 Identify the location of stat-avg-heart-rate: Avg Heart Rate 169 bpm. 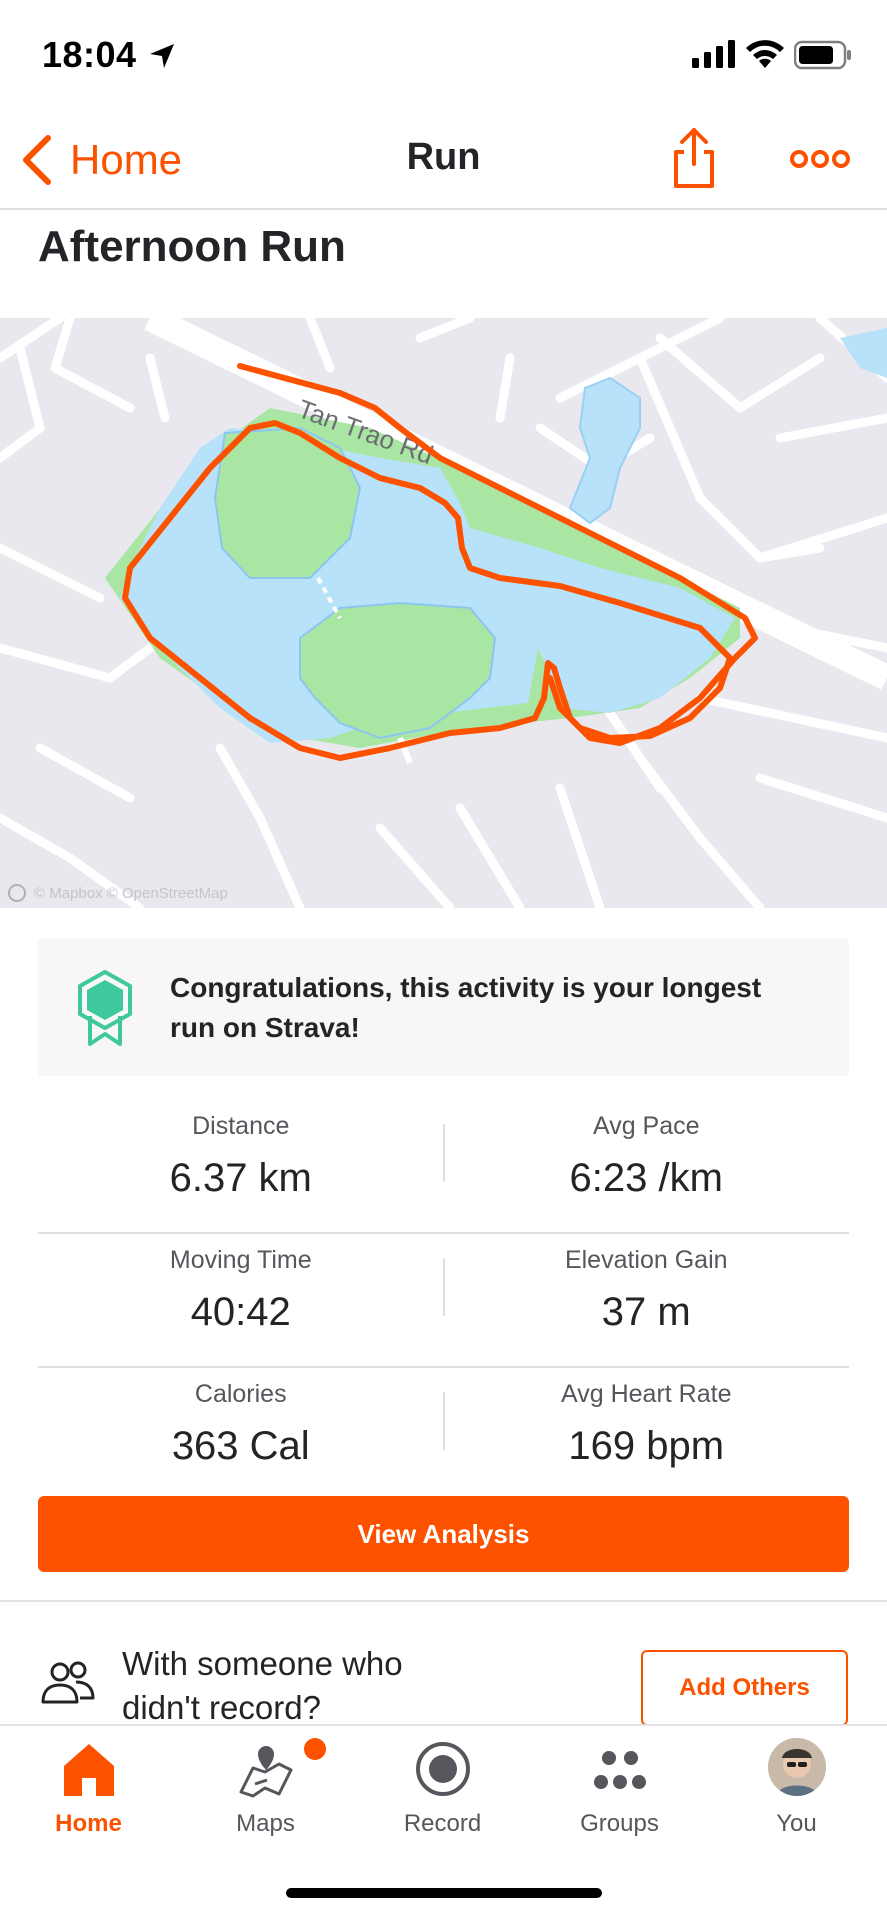
(647, 1435).